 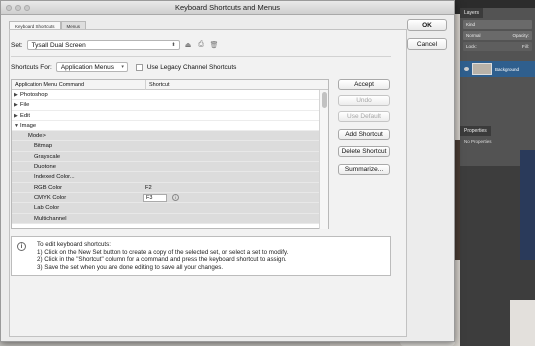 I want to click on table-row: Multichannel, so click(x=170, y=218).